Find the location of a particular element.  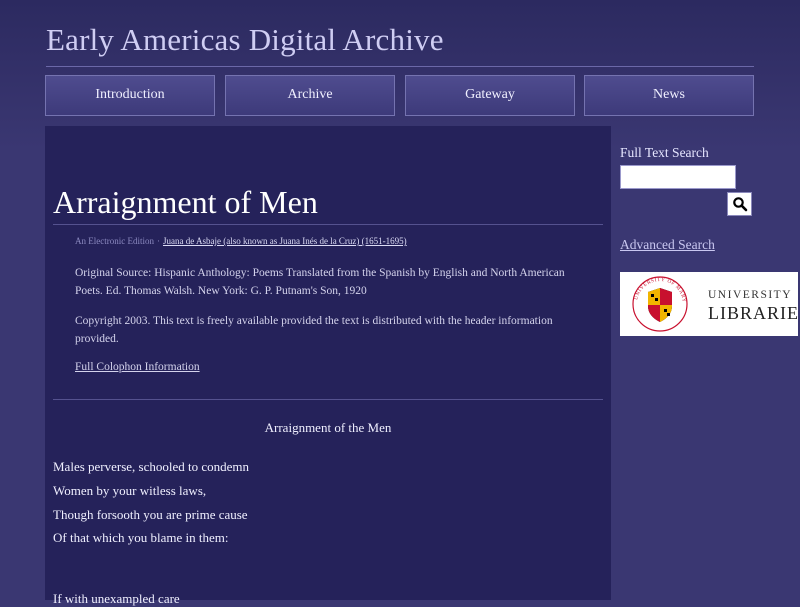

title-divider is located at coordinates (400, 66).